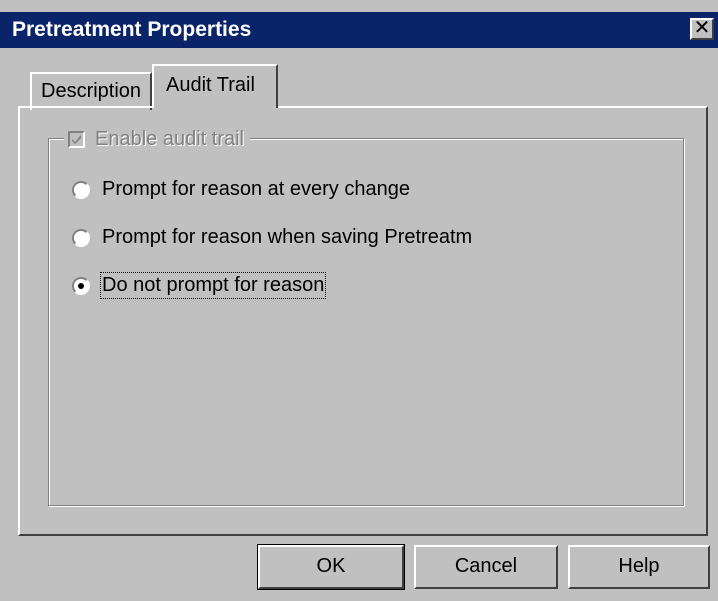 Image resolution: width=718 pixels, height=601 pixels. I want to click on radio-label: Prompt for reason at every change, so click(256, 189).